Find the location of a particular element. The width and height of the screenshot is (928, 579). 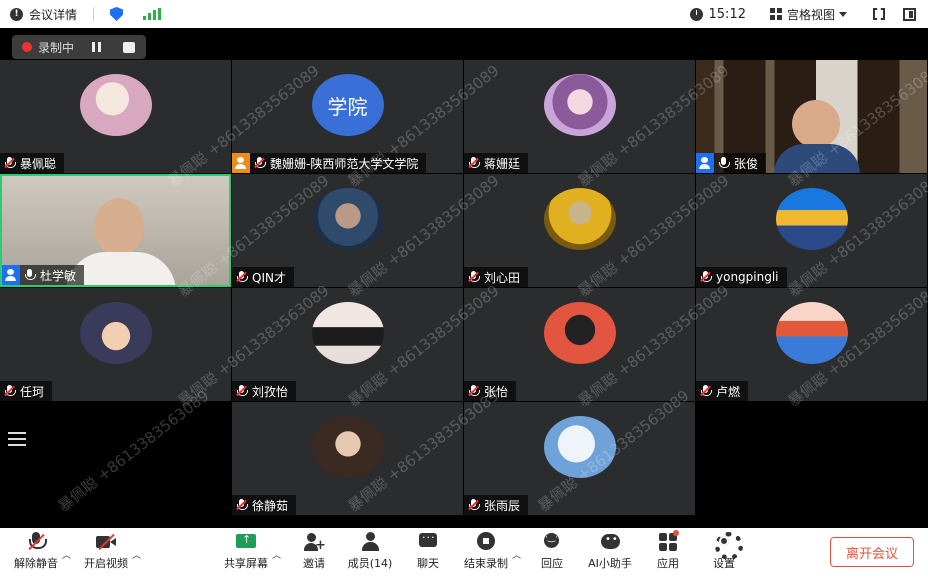

apps-button: 应用 is located at coordinates (668, 550).